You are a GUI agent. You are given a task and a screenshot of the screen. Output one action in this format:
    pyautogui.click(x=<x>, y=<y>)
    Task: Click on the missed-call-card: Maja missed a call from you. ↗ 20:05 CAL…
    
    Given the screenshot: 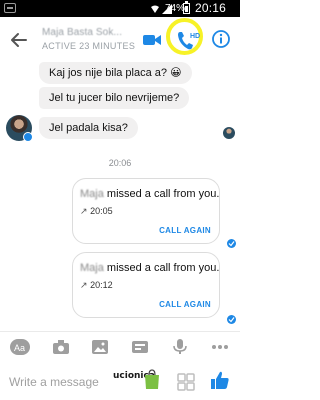 What is the action you would take?
    pyautogui.click(x=146, y=211)
    